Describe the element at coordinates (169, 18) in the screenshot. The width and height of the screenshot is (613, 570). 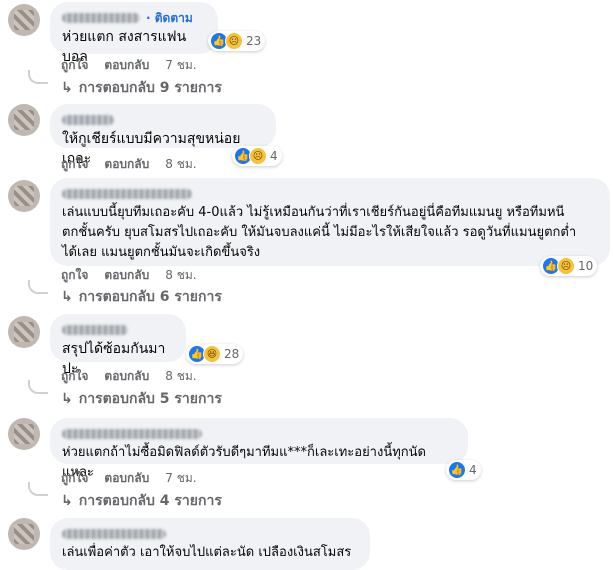
I see `follow-link: · ติดตาม` at that location.